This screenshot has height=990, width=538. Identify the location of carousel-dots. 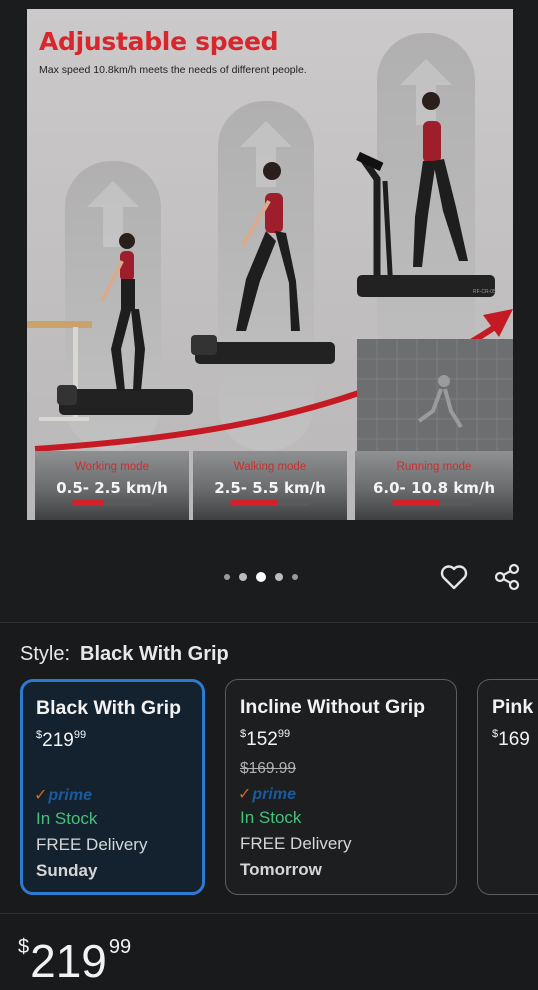
(261, 577).